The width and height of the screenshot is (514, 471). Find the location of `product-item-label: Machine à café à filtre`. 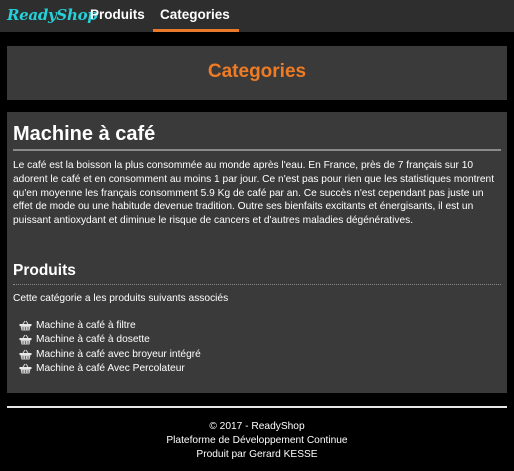

product-item-label: Machine à café à filtre is located at coordinates (86, 325).